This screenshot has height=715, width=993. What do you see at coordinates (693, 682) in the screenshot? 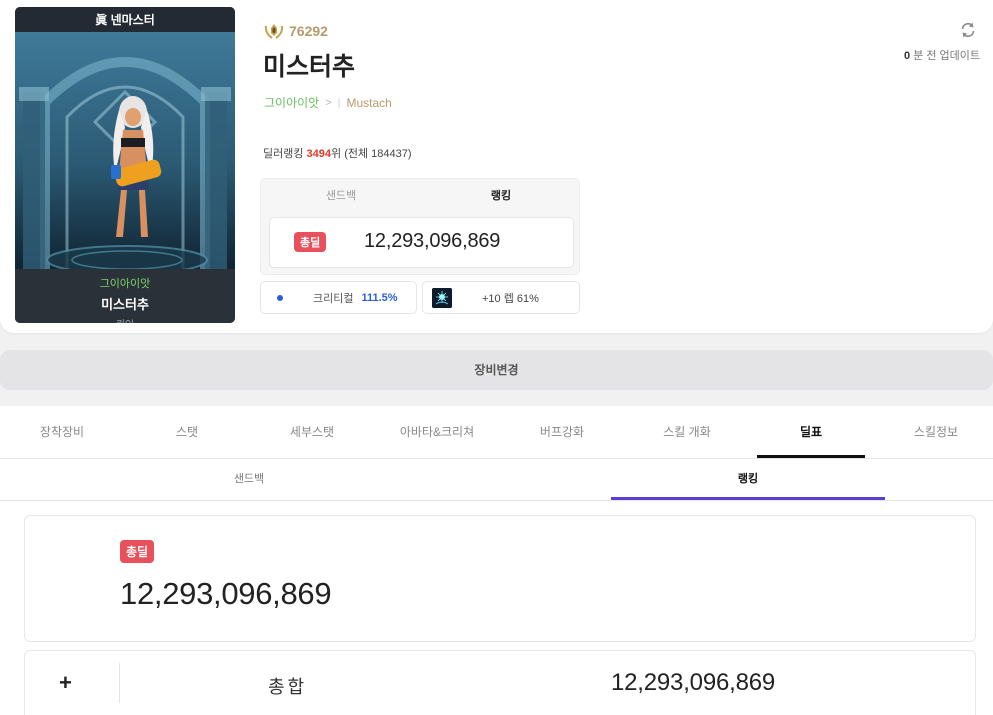
I see `summary-value: 12,293,096,869` at bounding box center [693, 682].